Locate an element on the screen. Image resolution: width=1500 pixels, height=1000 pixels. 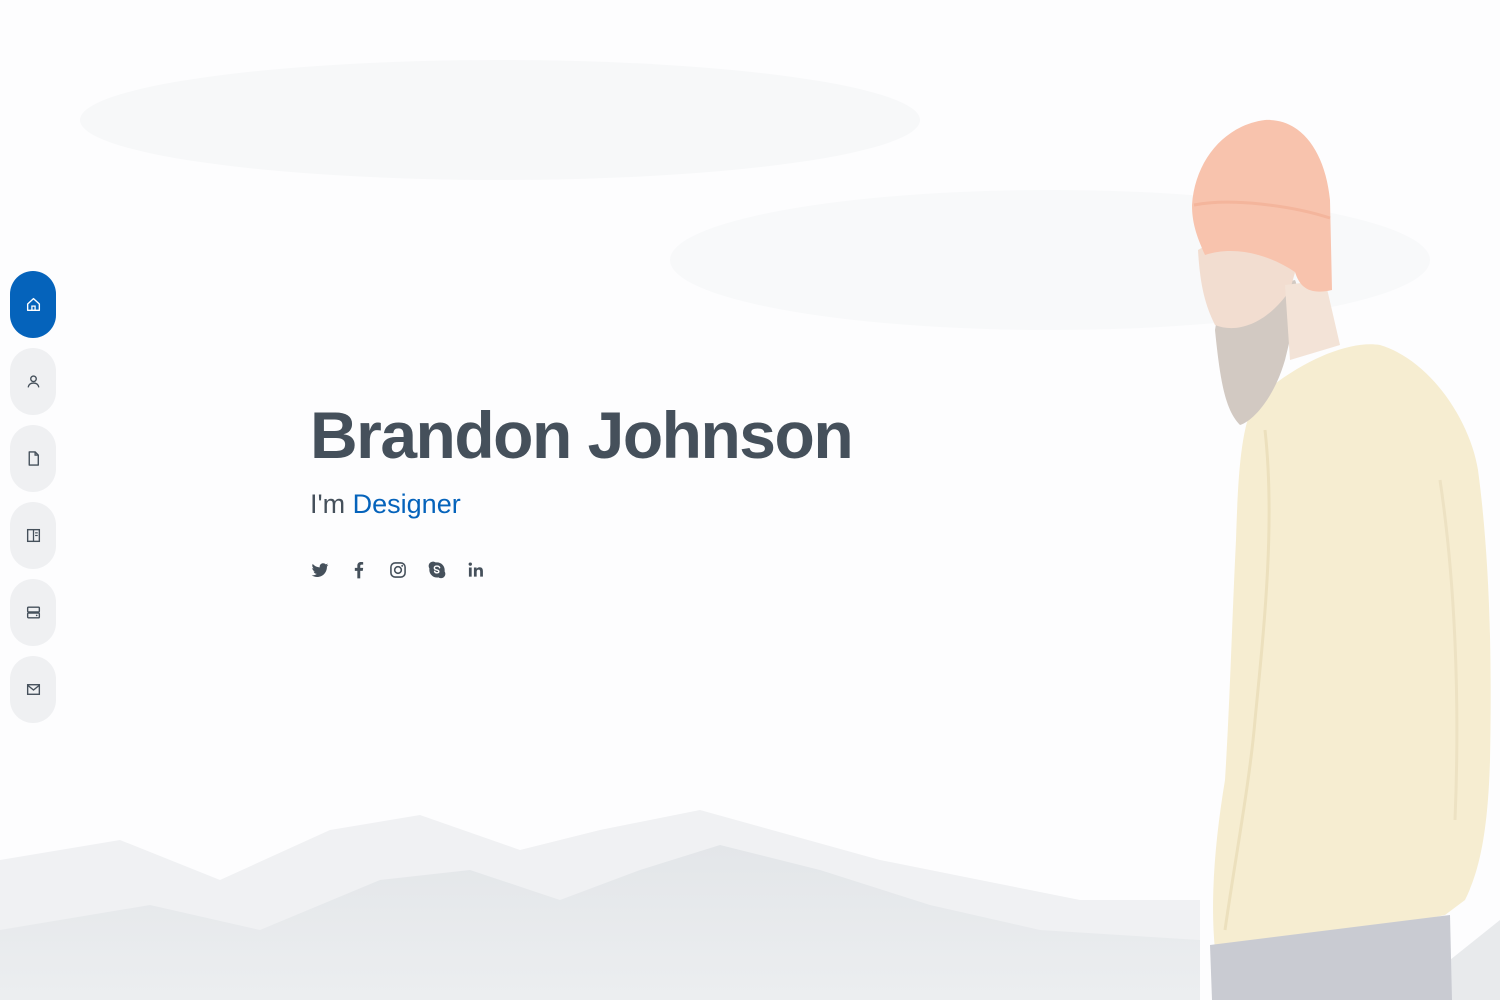
file-icon is located at coordinates (33, 458).